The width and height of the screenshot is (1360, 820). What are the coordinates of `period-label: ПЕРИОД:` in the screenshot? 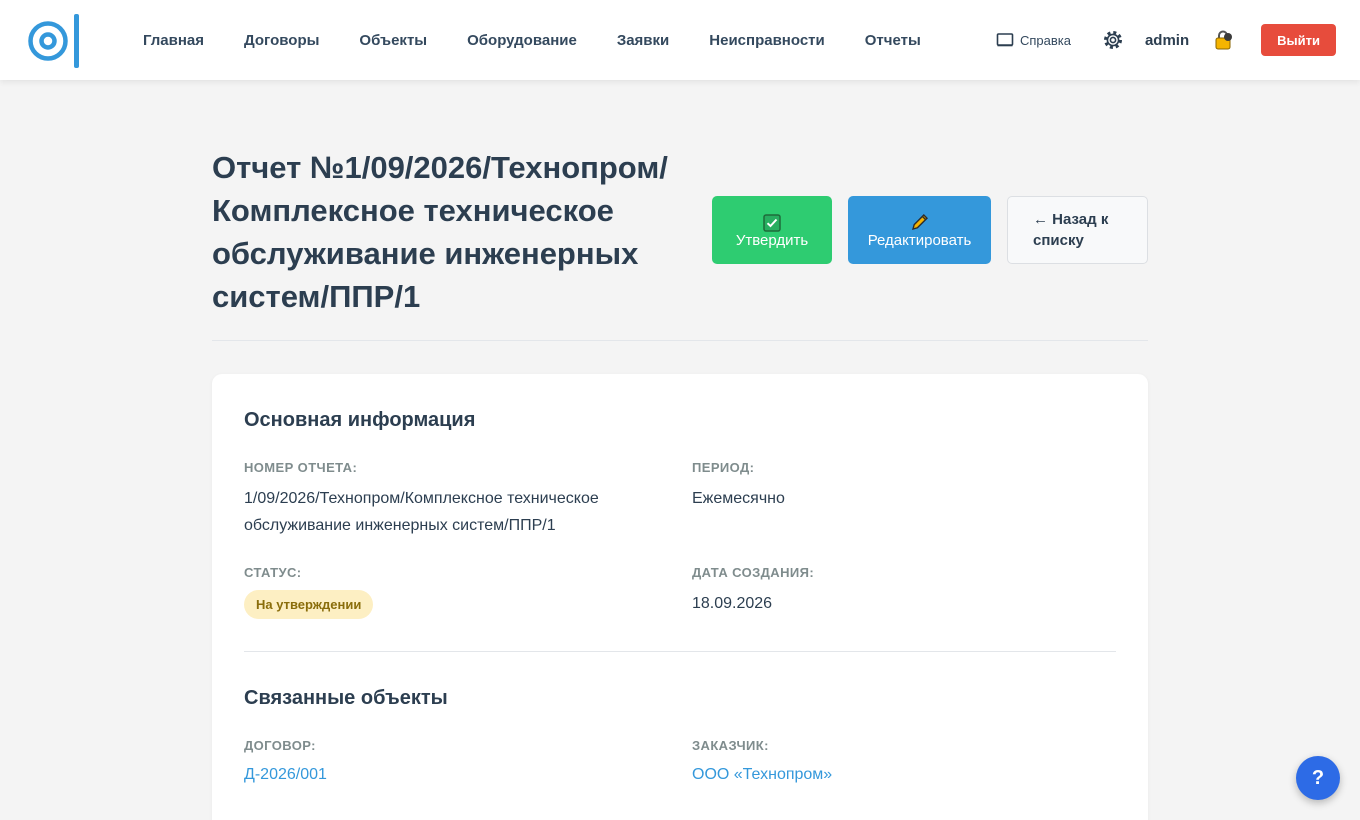 It's located at (723, 467).